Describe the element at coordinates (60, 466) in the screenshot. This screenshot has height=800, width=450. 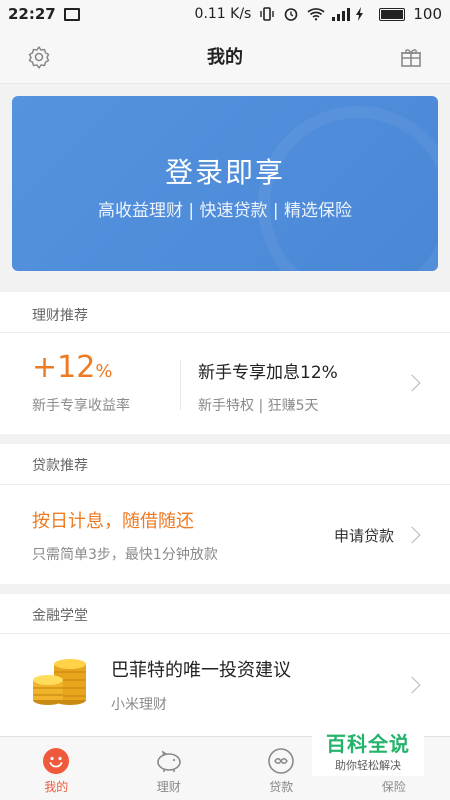
I see `loan-section-title: 贷款推荐` at that location.